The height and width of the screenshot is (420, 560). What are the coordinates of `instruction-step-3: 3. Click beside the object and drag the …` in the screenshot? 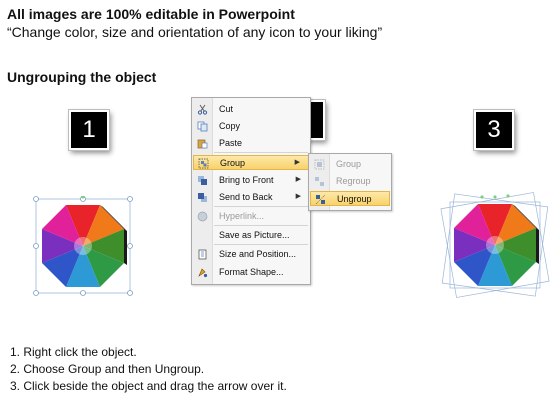 It's located at (148, 386).